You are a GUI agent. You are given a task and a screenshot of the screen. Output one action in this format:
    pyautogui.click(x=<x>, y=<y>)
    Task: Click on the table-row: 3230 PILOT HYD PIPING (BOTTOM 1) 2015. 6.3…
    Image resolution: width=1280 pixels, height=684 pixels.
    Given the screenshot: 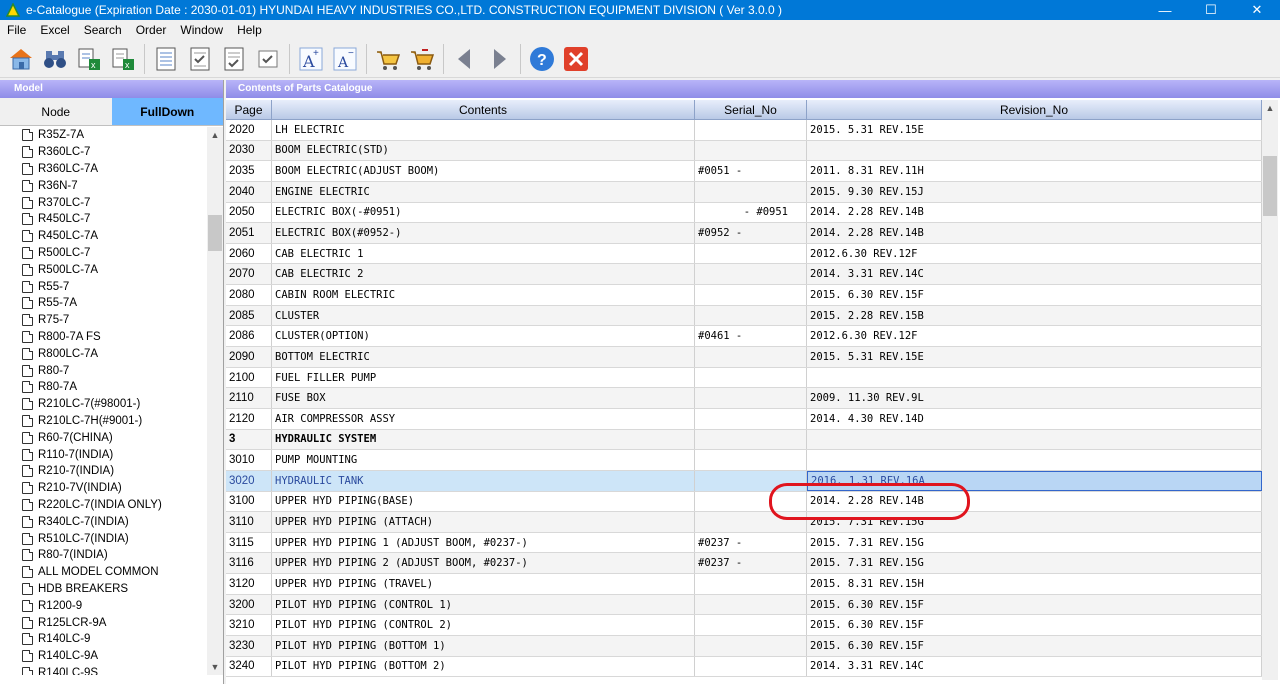 What is the action you would take?
    pyautogui.click(x=744, y=646)
    